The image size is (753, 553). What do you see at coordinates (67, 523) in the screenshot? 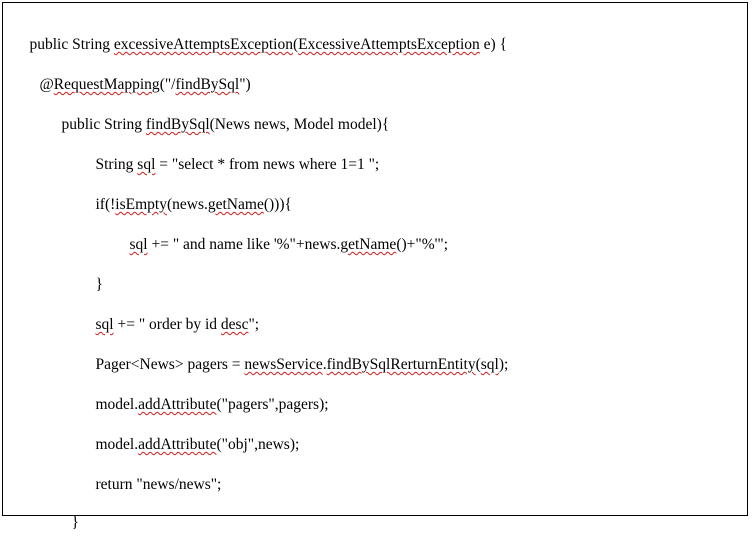
I see `code-line-13: }` at bounding box center [67, 523].